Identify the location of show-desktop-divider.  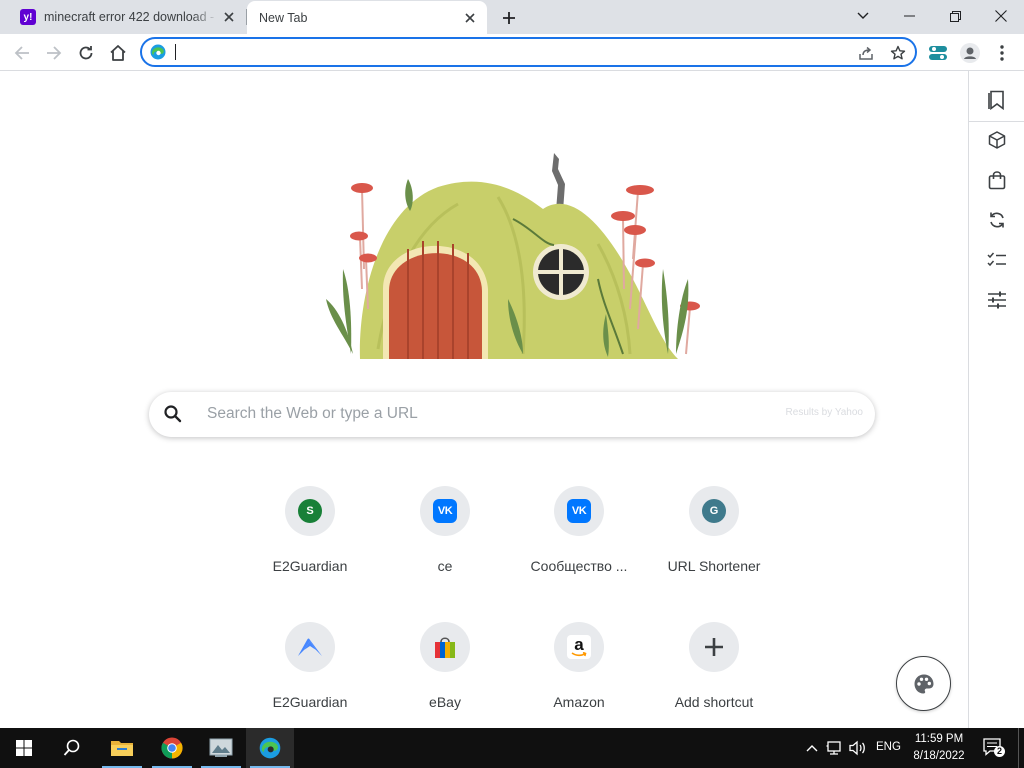
(1018, 748).